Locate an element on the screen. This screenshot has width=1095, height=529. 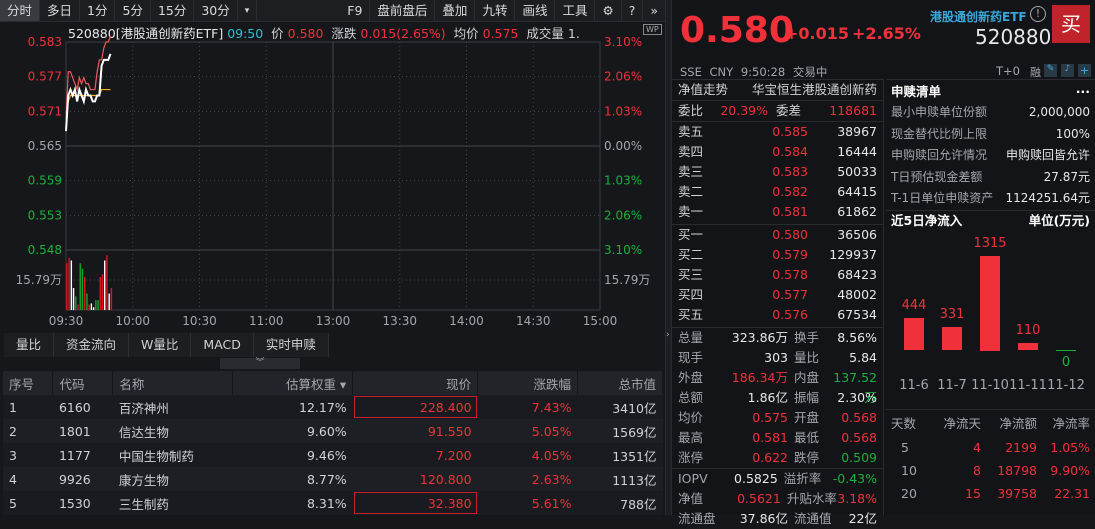
column-header: 估算权重 ▾ is located at coordinates (293, 383).